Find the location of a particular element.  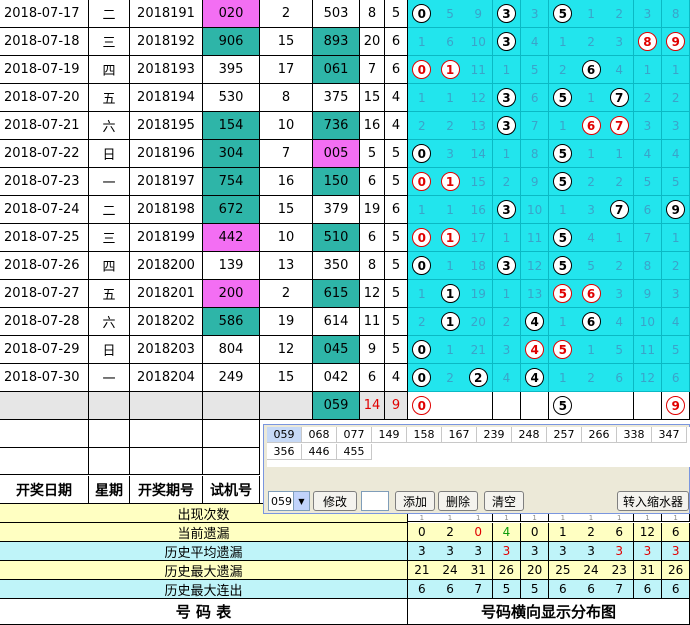

popup-number: 455 is located at coordinates (354, 452).